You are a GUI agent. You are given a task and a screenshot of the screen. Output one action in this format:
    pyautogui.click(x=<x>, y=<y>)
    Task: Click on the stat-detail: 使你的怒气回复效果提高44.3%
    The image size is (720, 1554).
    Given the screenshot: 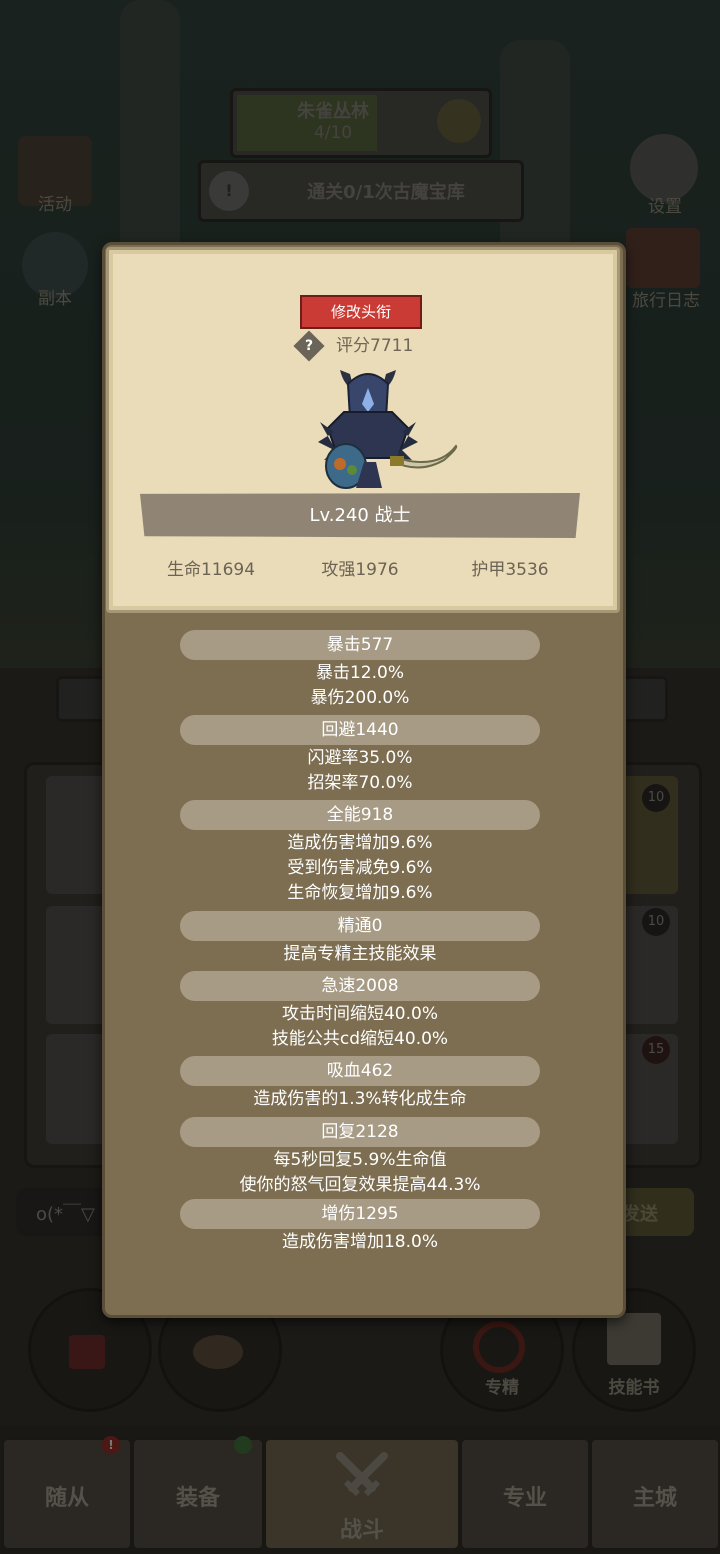 What is the action you would take?
    pyautogui.click(x=360, y=1185)
    